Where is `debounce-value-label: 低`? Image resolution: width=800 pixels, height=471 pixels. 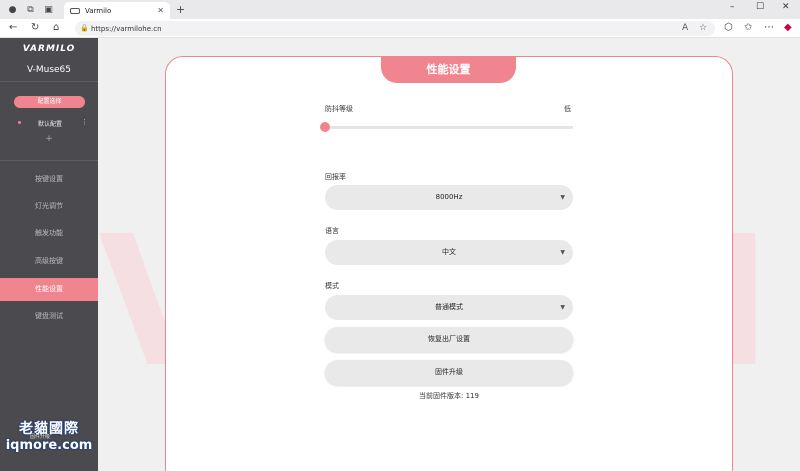
debounce-value-label: 低 is located at coordinates (567, 109).